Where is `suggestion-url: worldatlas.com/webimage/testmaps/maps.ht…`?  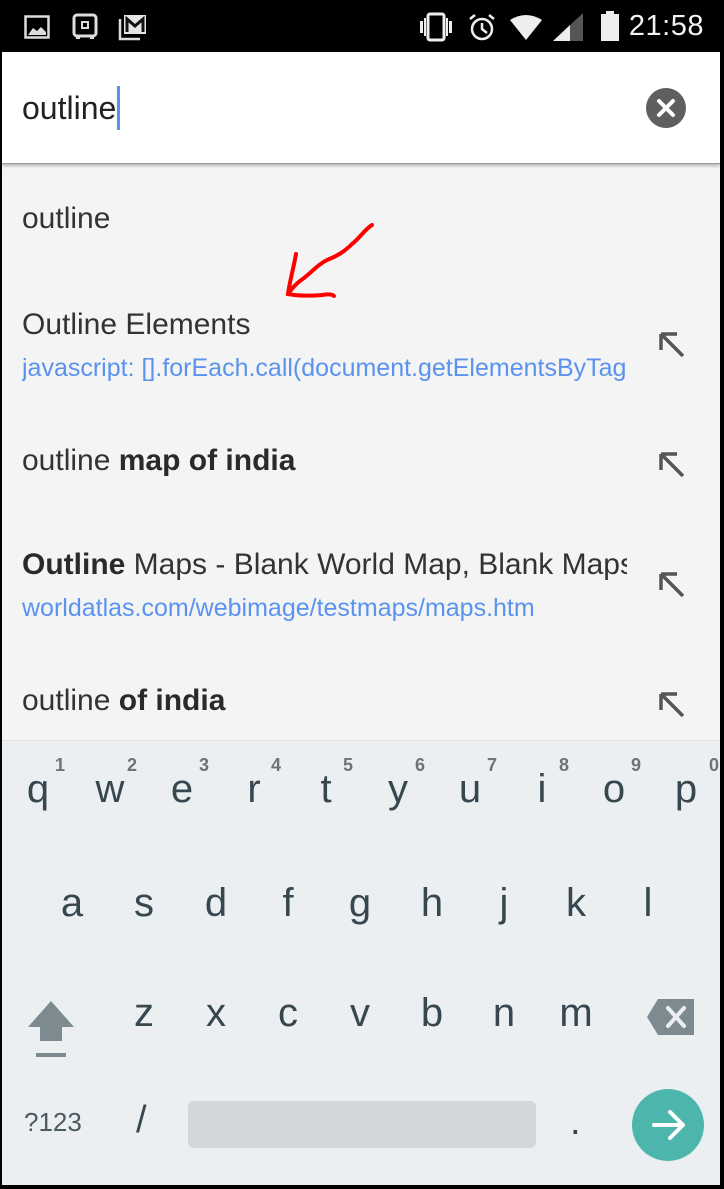
suggestion-url: worldatlas.com/webimage/testmaps/maps.ht… is located at coordinates (278, 608).